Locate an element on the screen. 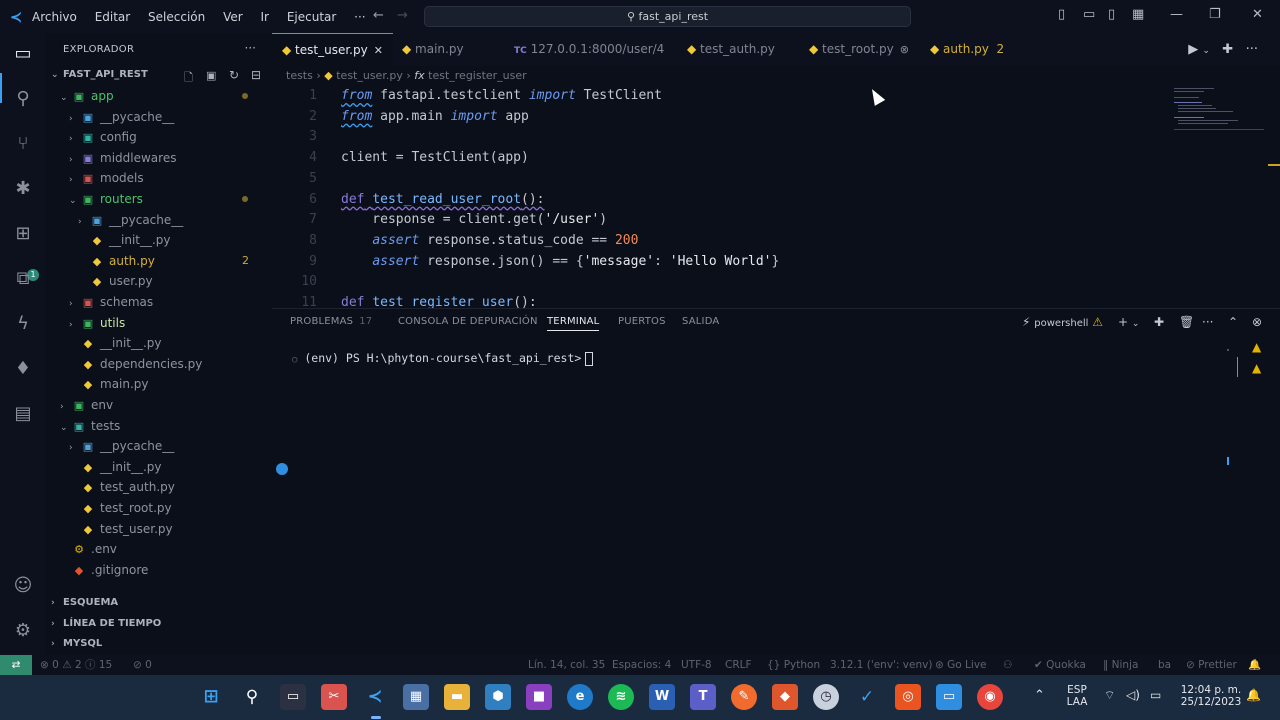 The width and height of the screenshot is (1280, 720). source-control-icon: ⑂ is located at coordinates (23, 144).